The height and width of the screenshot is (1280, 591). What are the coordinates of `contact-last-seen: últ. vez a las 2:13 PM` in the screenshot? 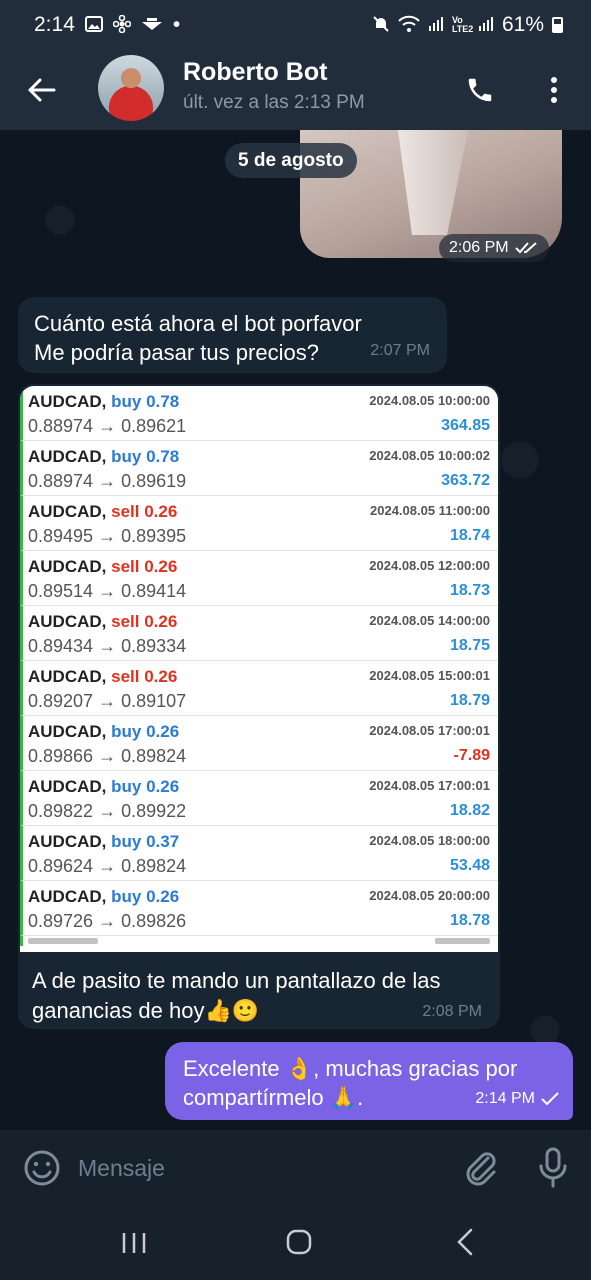 It's located at (274, 102).